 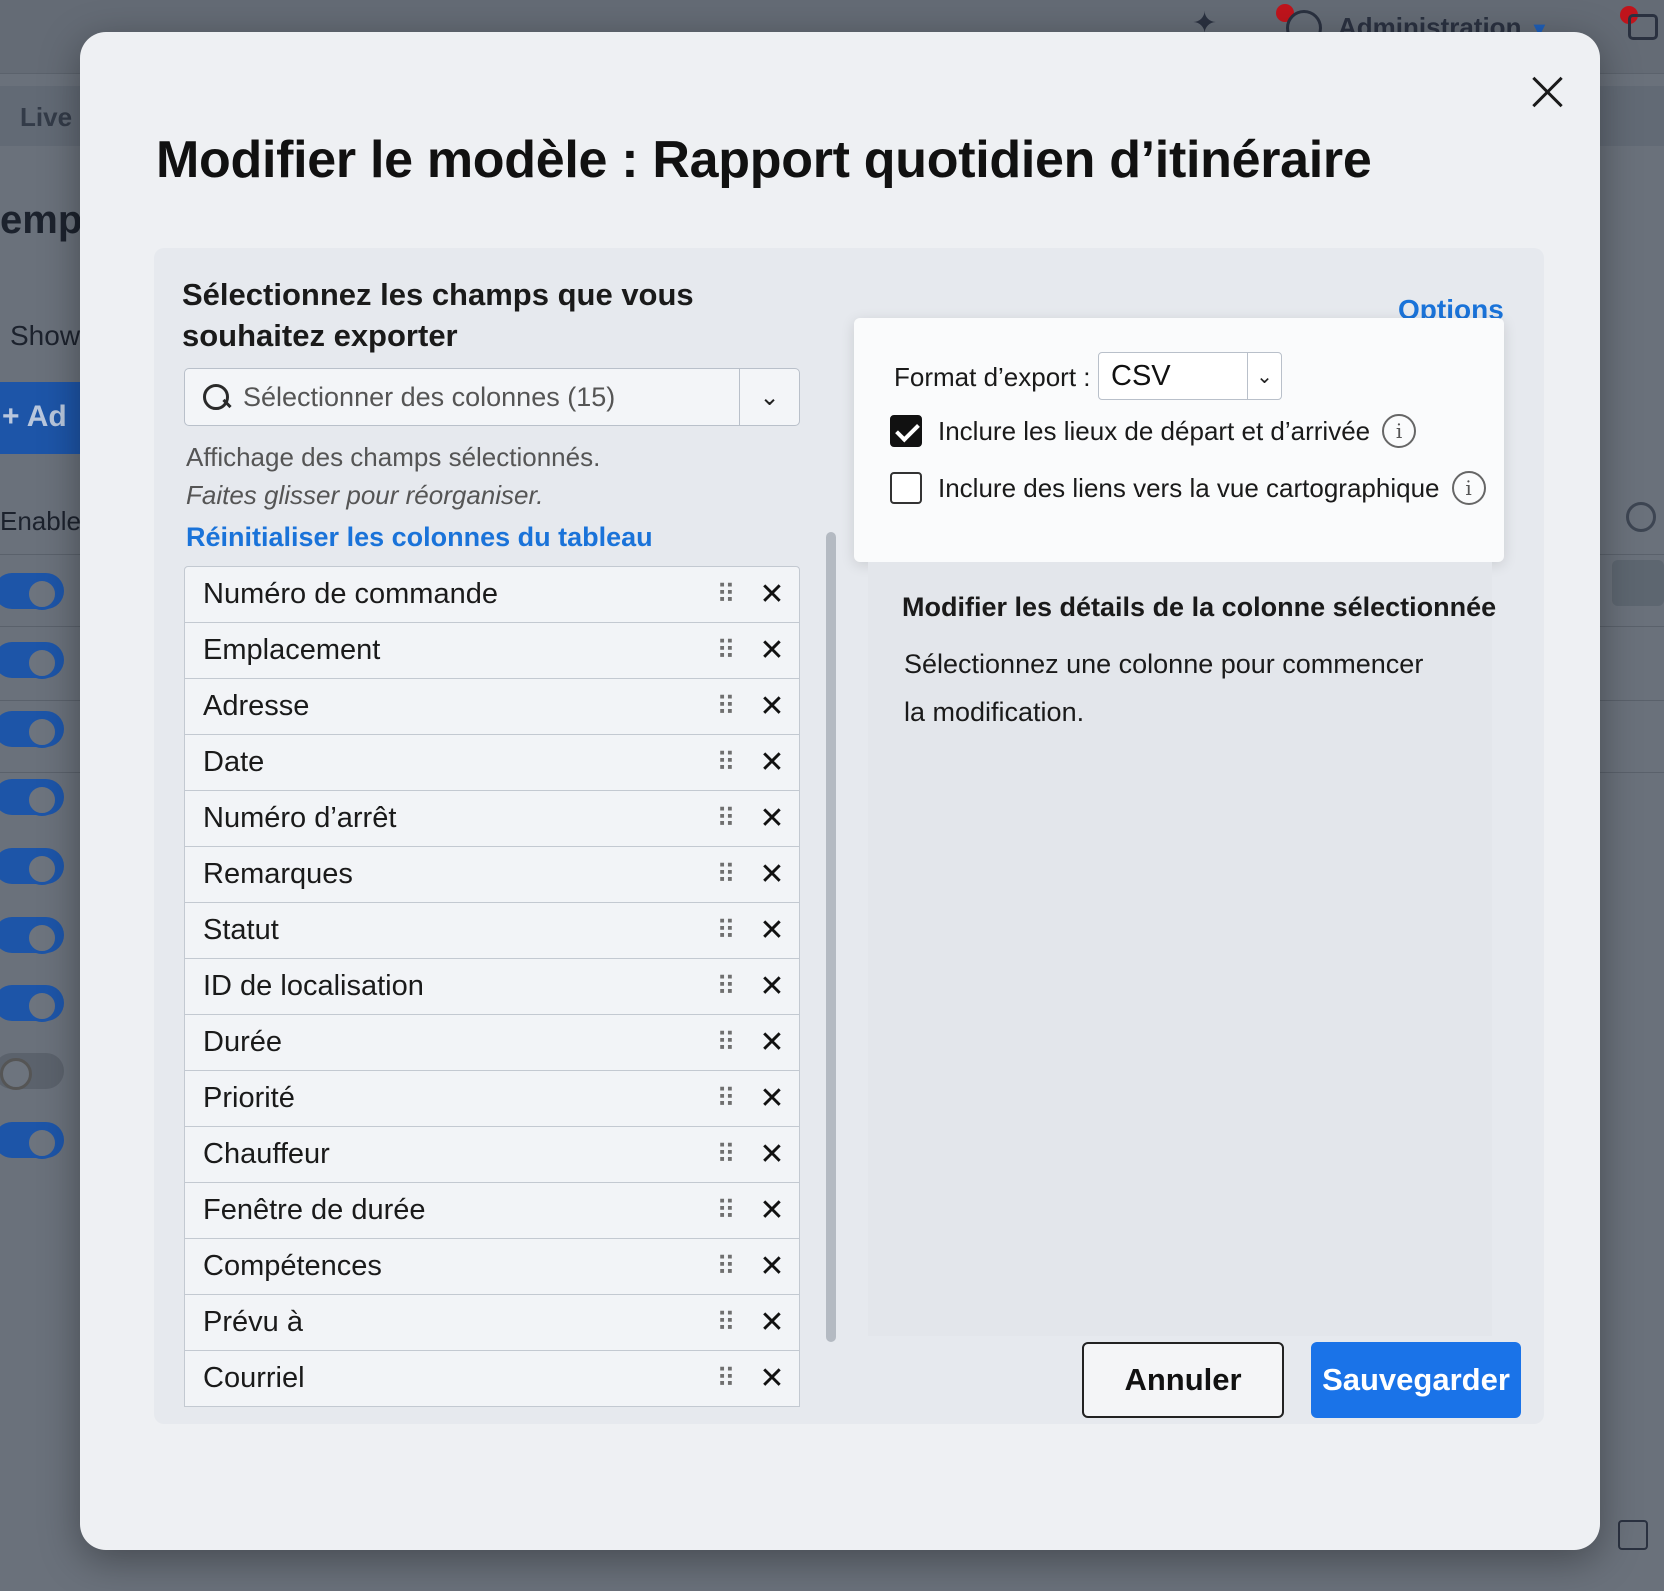 I want to click on field-label: ID de localisation, so click(x=313, y=986).